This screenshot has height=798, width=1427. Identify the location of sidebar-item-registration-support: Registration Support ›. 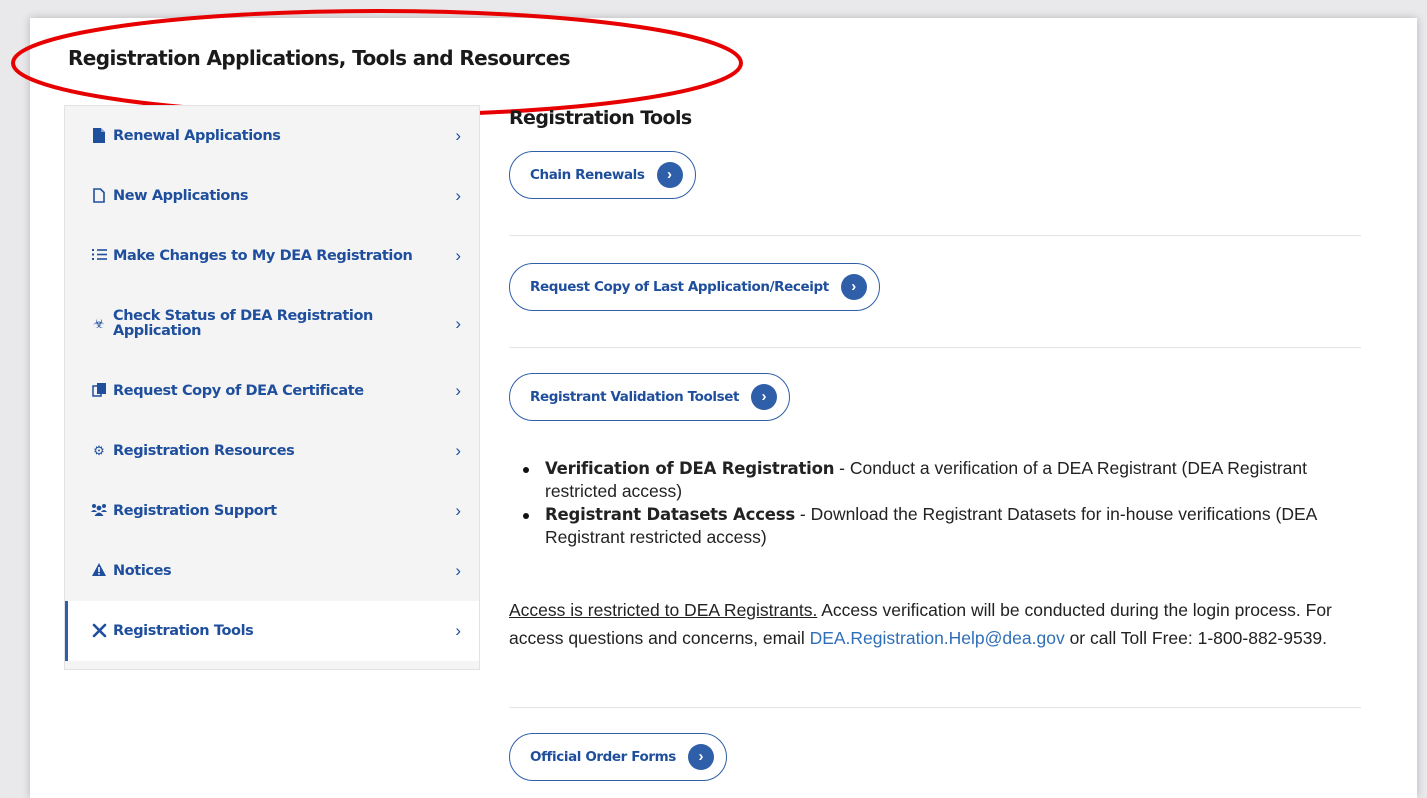
(272, 511).